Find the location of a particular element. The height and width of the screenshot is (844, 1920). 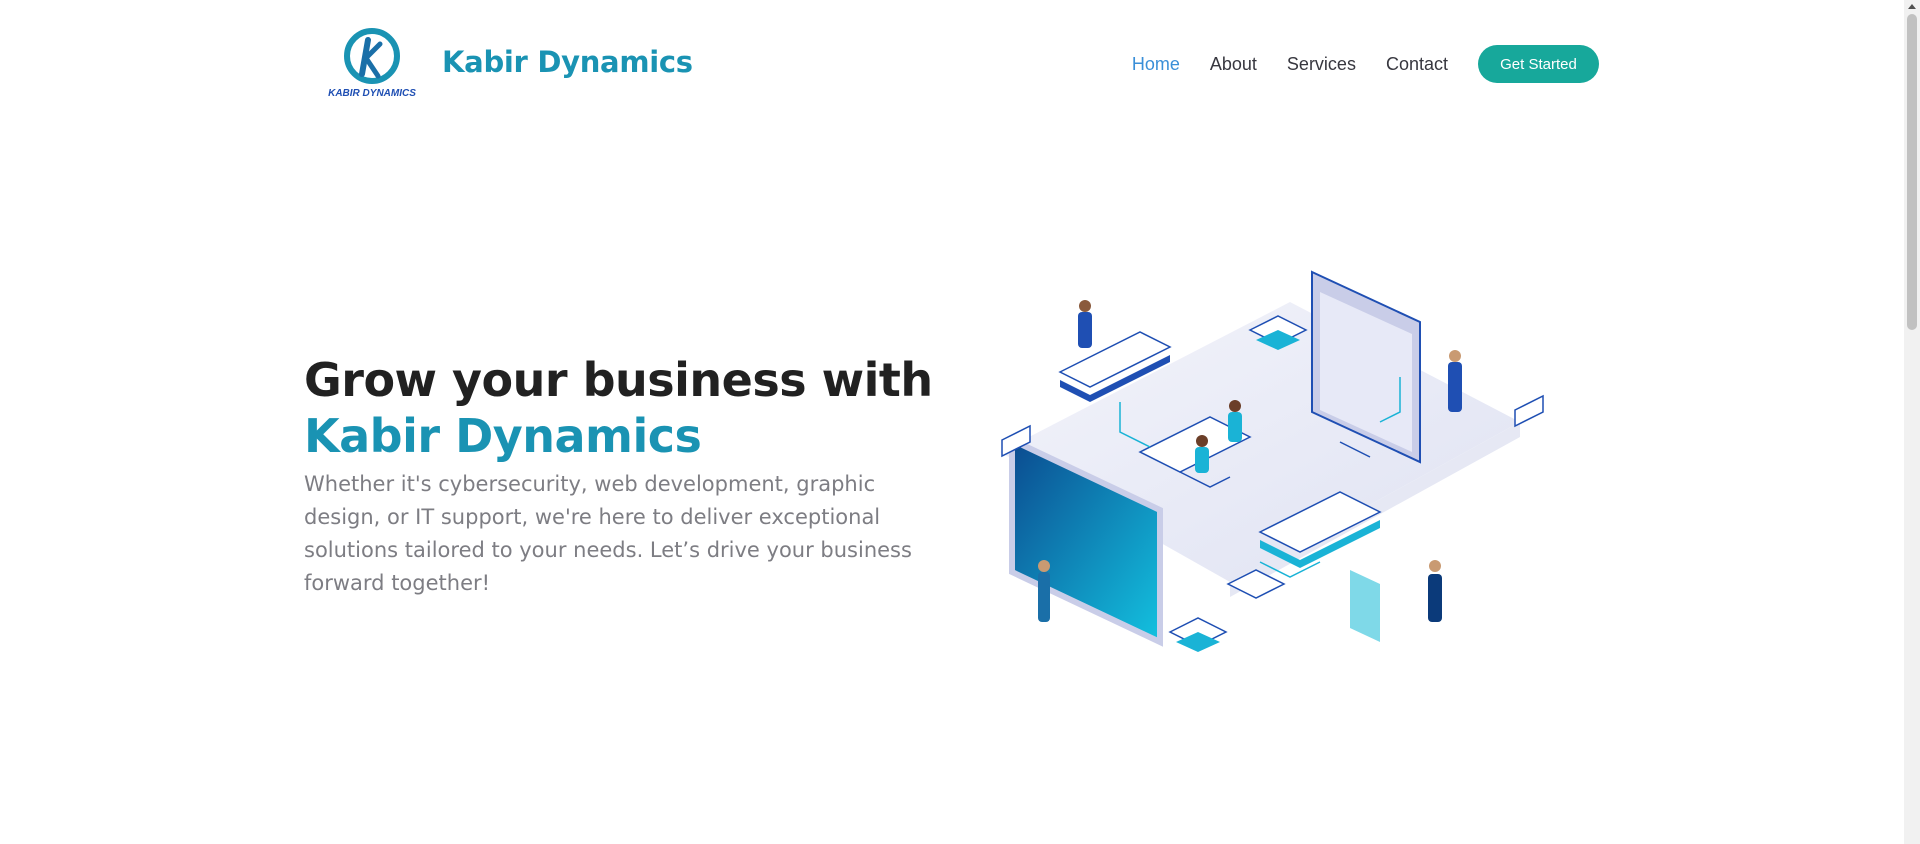

main-nav: Home About Services Contact Get Started is located at coordinates (1350, 64).